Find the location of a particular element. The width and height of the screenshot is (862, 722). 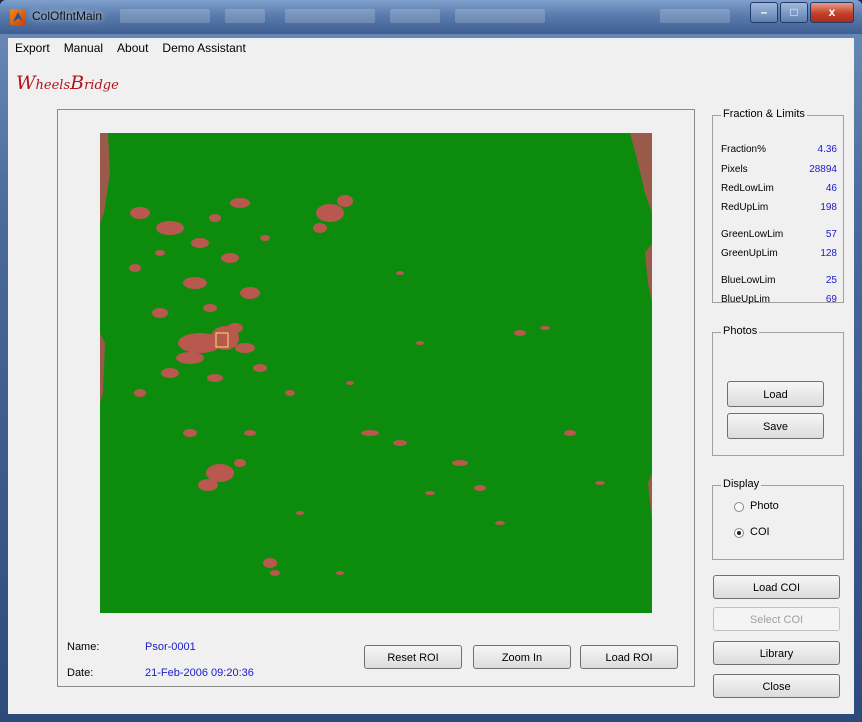

date-value: 21-Feb-2006 09:20:36 is located at coordinates (199, 673).